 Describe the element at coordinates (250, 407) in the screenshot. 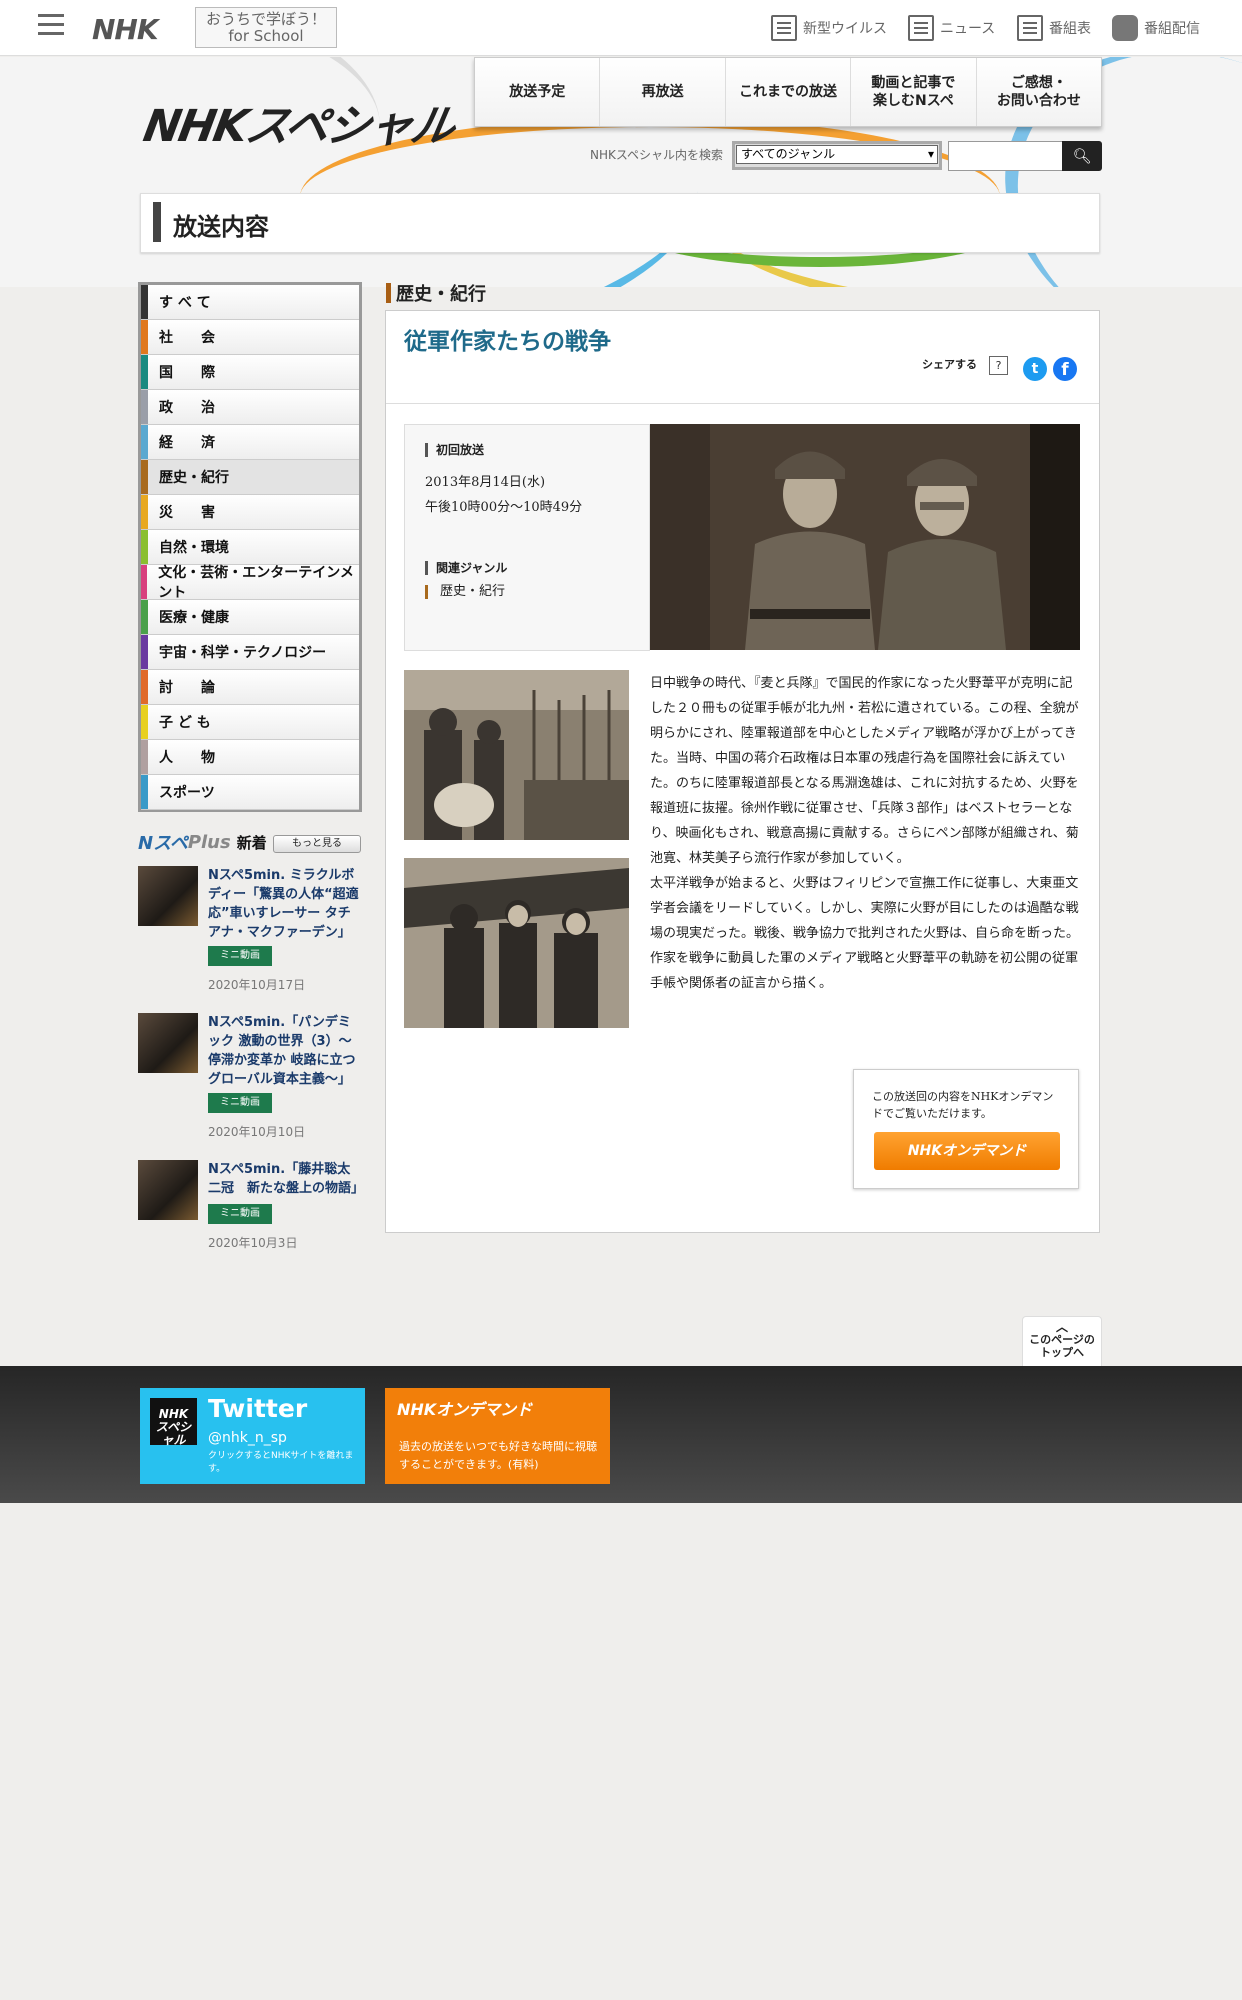

I see `genre-menu-item: 政 治` at that location.